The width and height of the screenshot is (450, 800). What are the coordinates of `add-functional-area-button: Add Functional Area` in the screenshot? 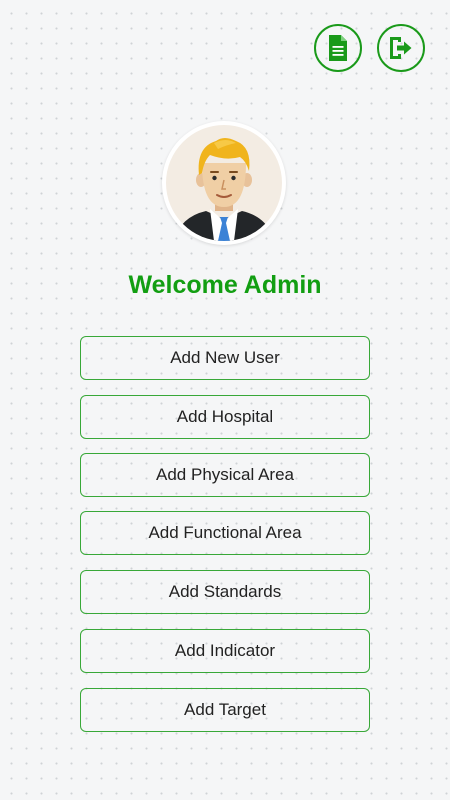 It's located at (225, 533).